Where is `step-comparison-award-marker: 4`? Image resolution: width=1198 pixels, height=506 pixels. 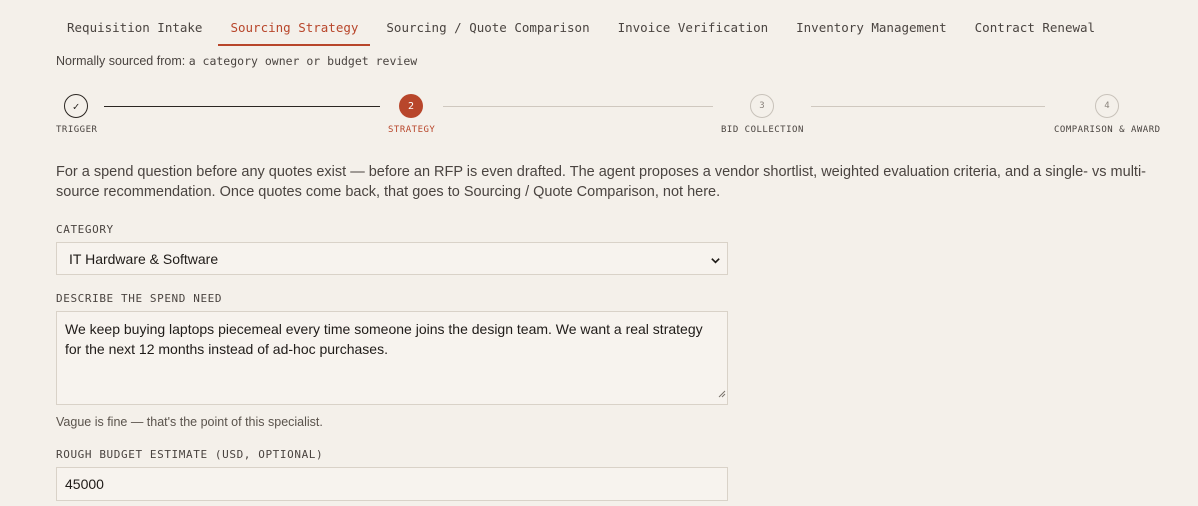 step-comparison-award-marker: 4 is located at coordinates (1107, 106).